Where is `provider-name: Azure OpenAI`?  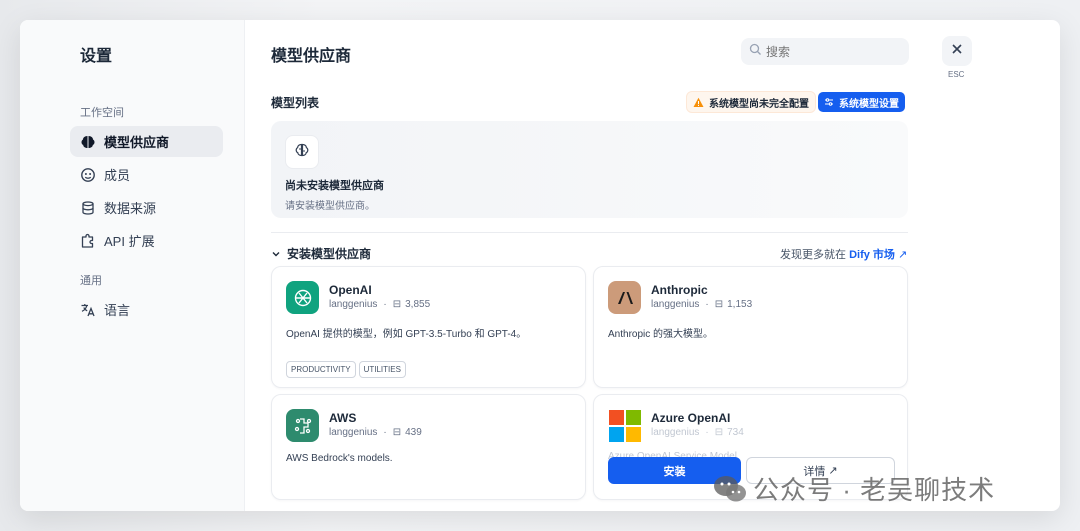
provider-name: Azure OpenAI is located at coordinates (691, 418).